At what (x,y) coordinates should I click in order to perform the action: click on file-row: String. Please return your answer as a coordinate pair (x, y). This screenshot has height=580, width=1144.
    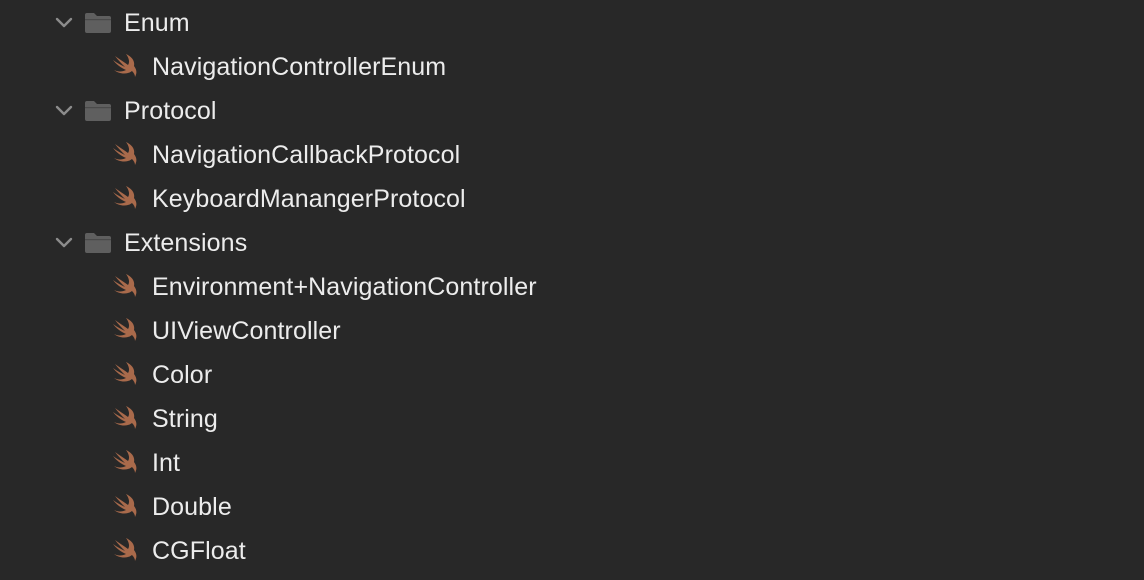
    Looking at the image, I should click on (572, 419).